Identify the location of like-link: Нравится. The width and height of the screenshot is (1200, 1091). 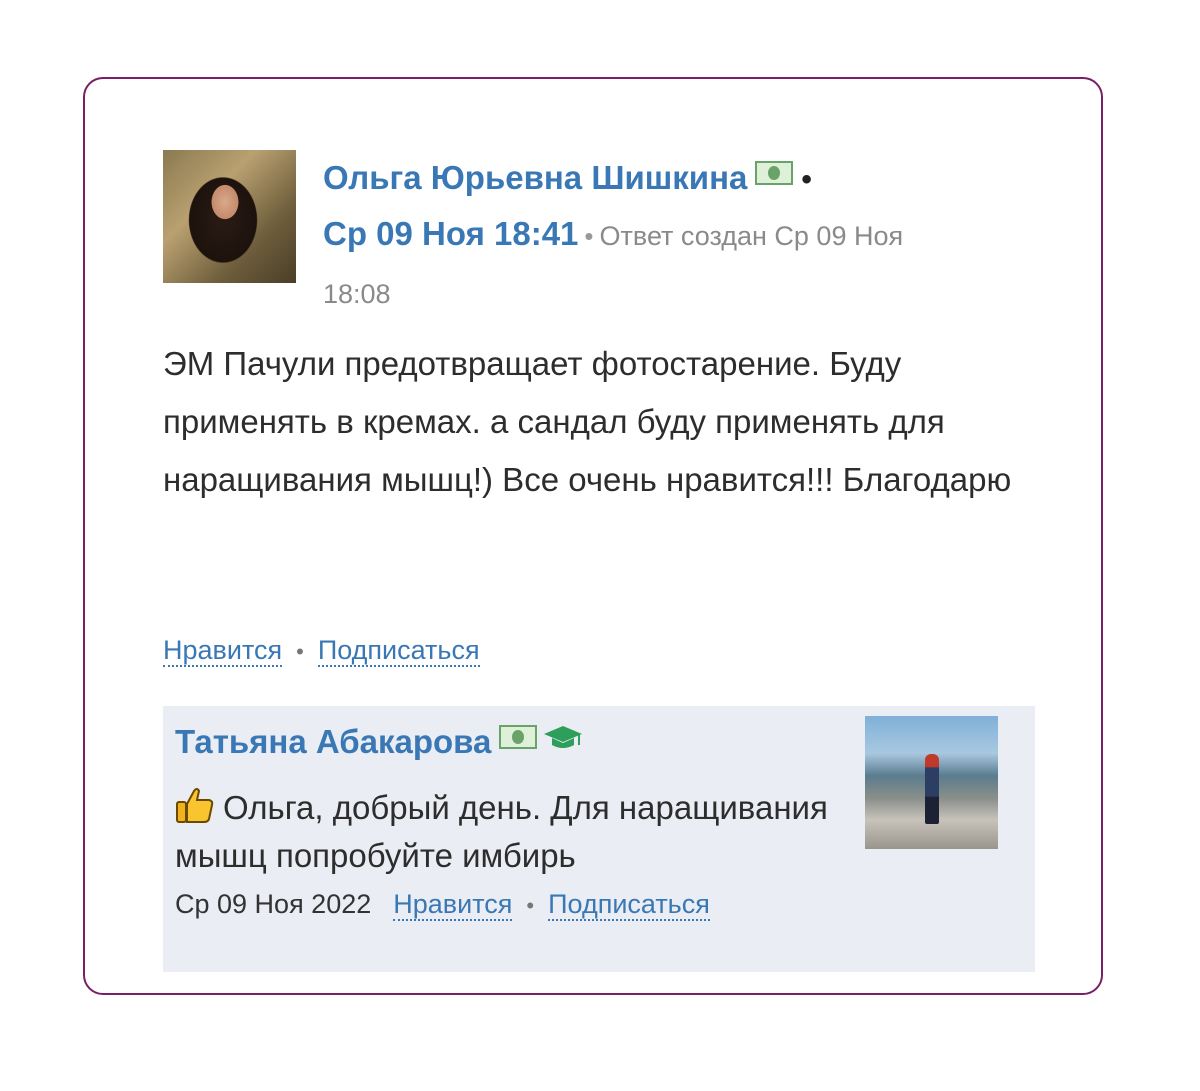
(223, 651).